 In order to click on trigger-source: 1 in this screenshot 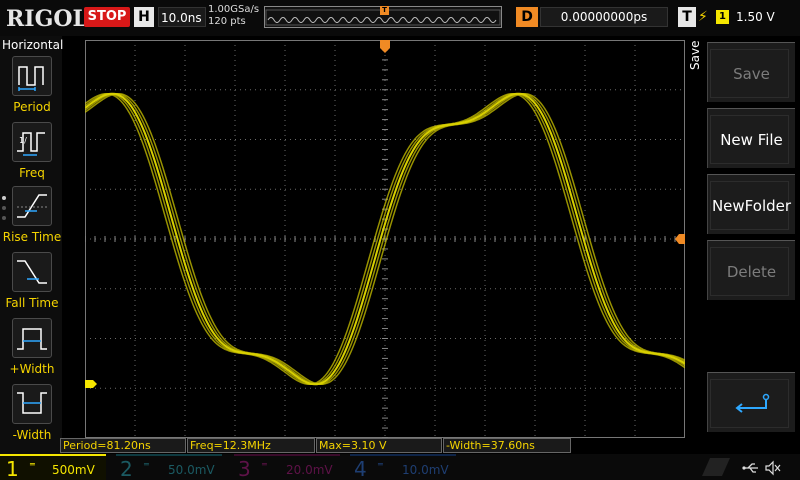, I will do `click(722, 17)`.